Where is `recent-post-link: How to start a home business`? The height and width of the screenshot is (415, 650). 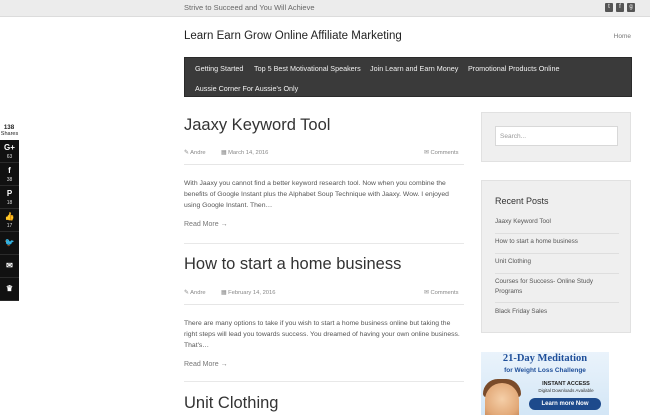
recent-post-link: How to start a home business is located at coordinates (557, 242).